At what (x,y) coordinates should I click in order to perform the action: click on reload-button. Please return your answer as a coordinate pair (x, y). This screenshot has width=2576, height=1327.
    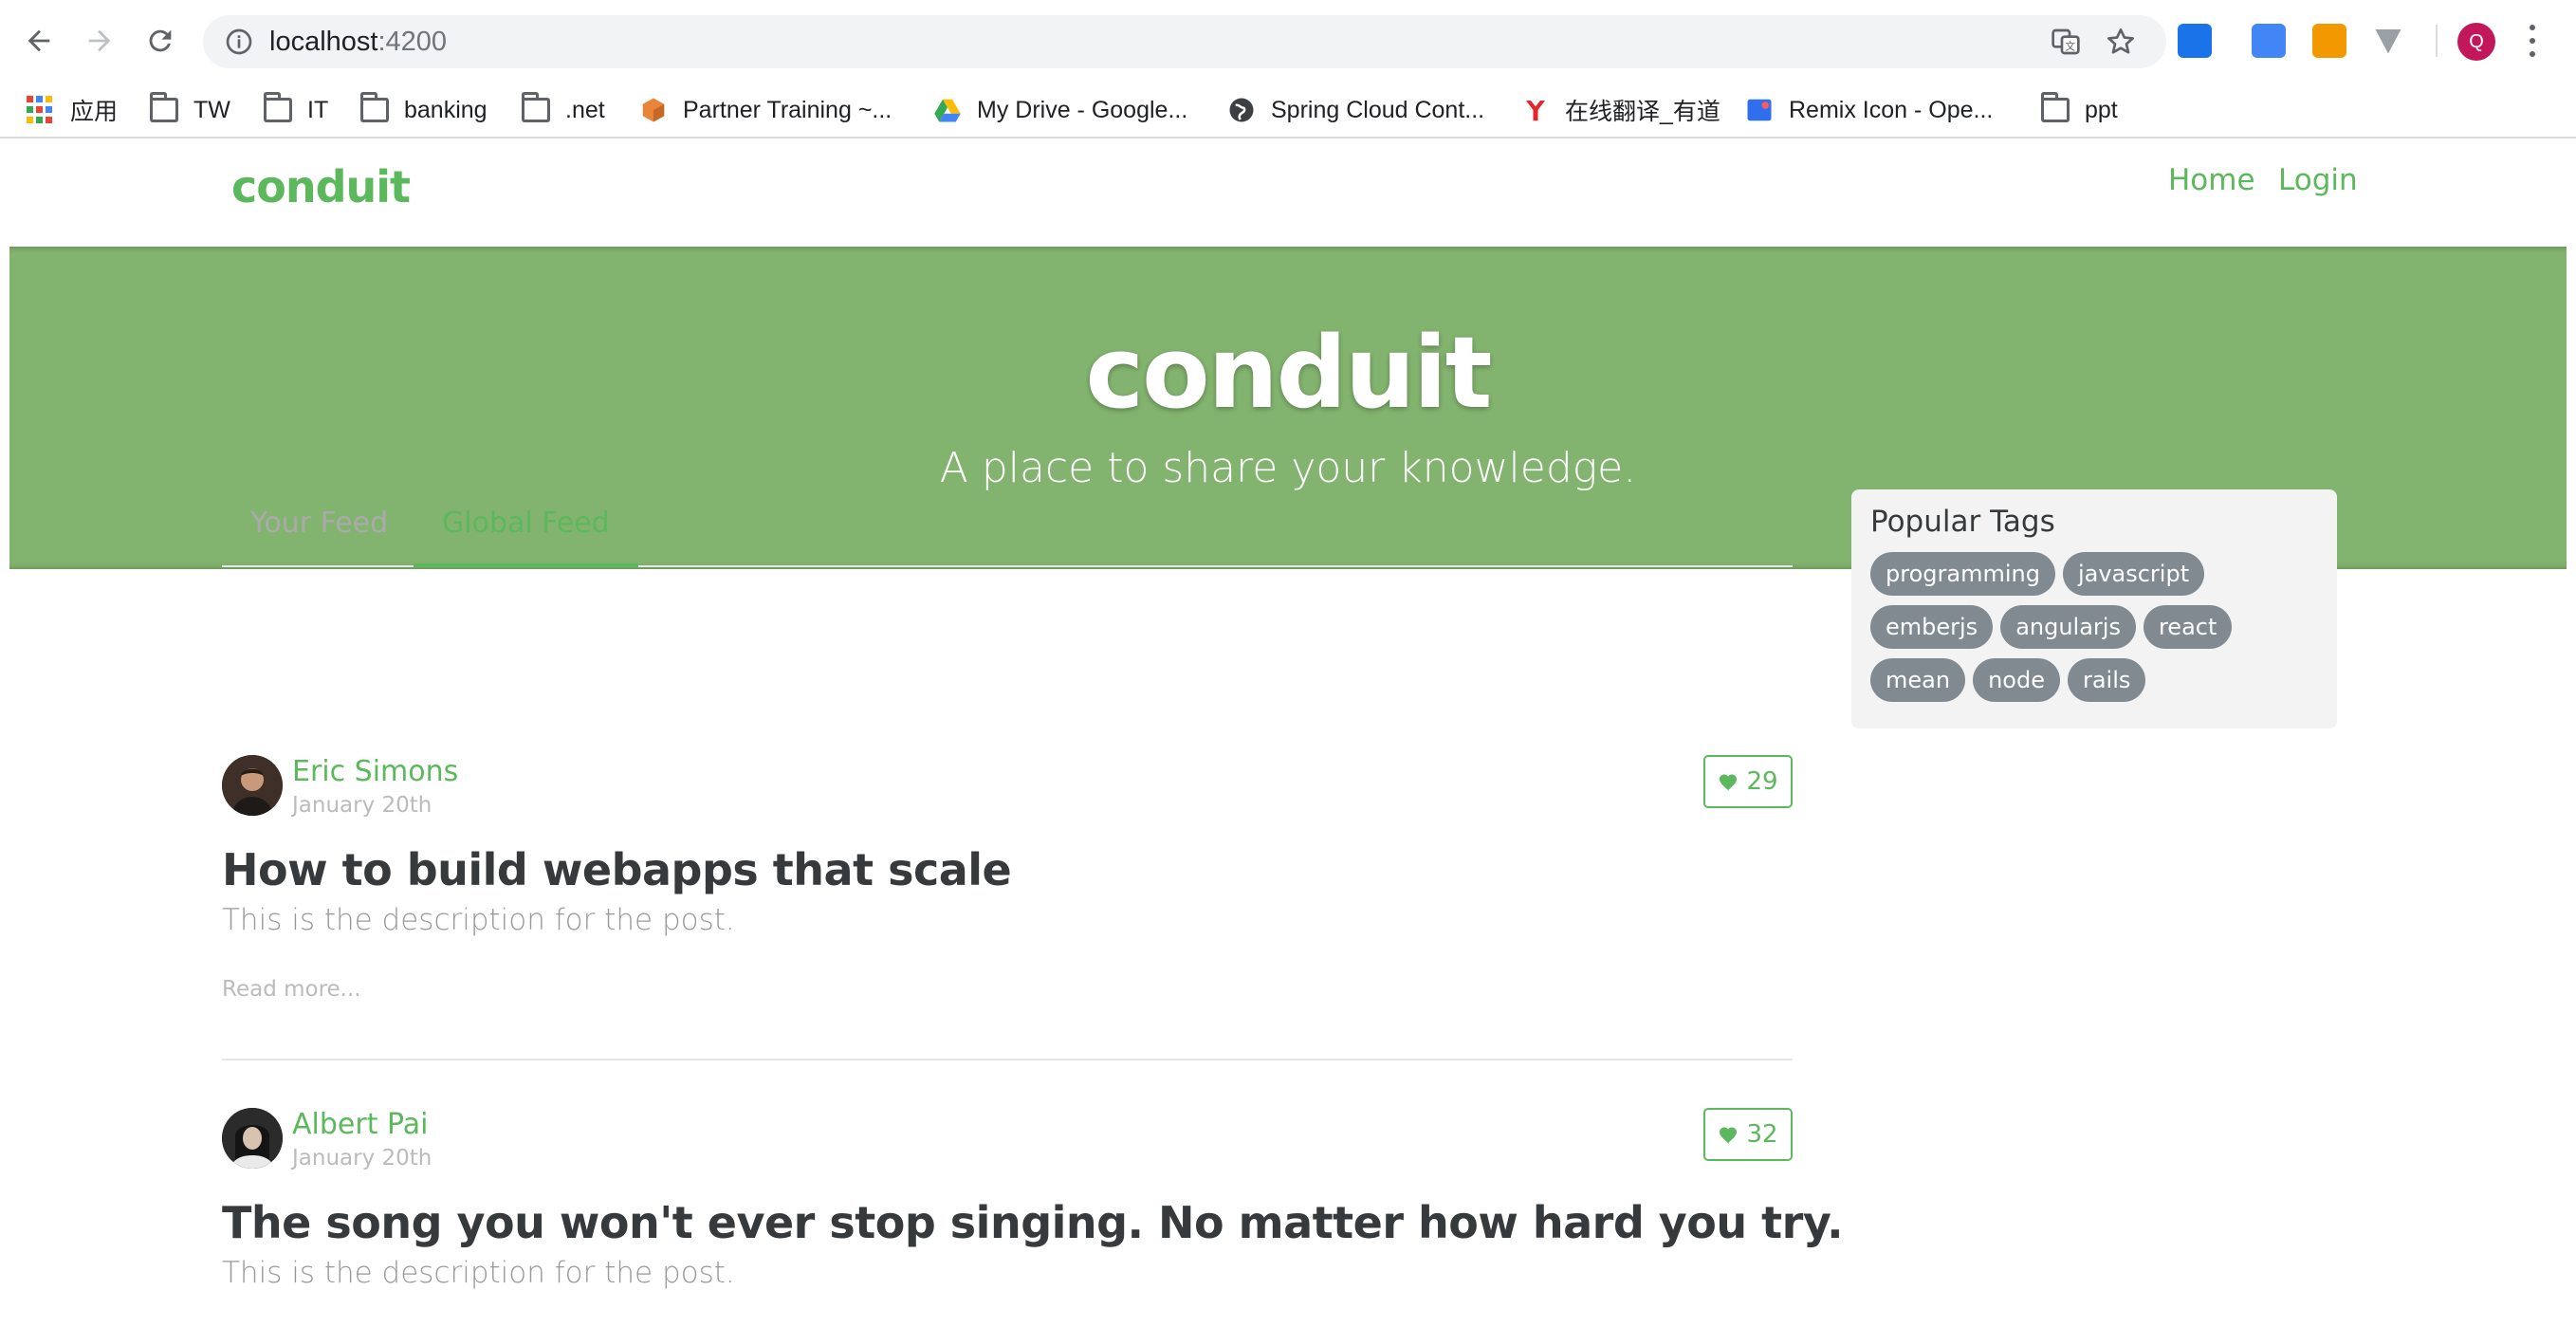
    Looking at the image, I should click on (160, 41).